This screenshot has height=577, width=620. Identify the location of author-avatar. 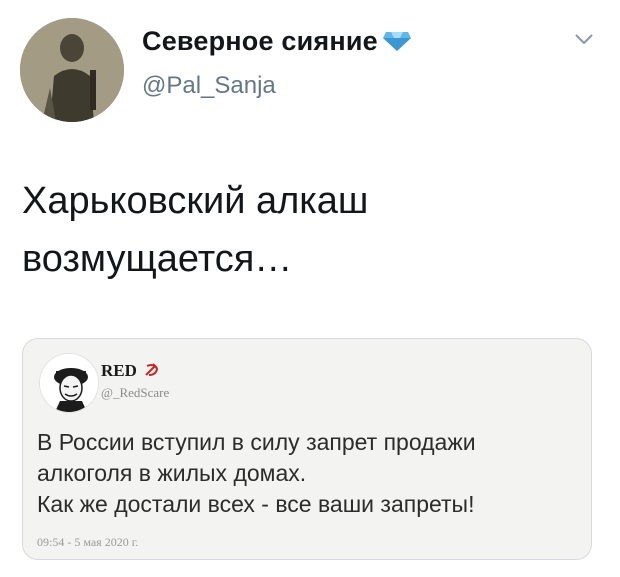
(72, 70).